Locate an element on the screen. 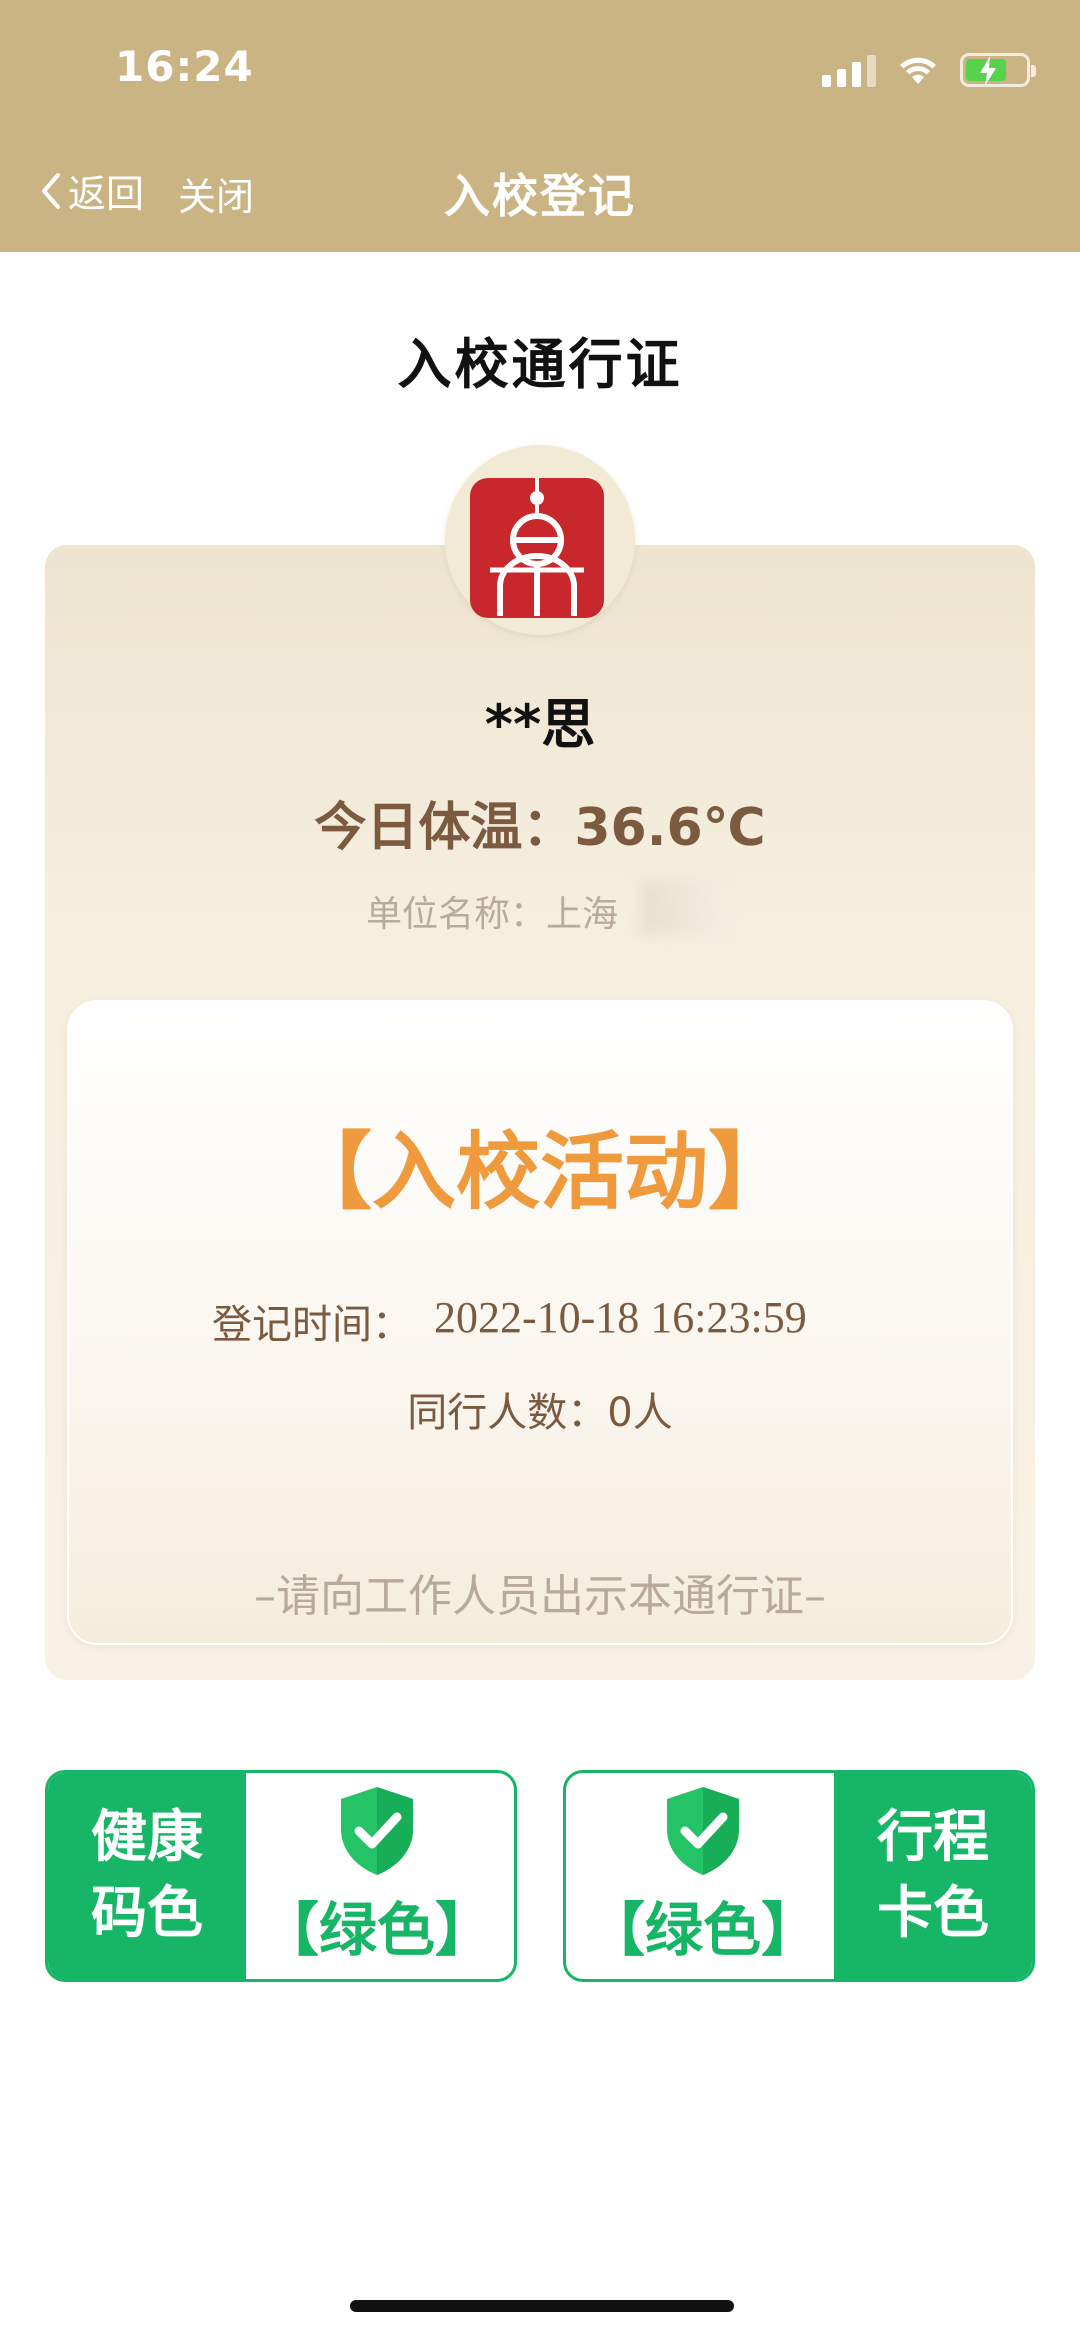 This screenshot has height=2337, width=1080. activity-title: 【入校活动】 is located at coordinates (539, 1172).